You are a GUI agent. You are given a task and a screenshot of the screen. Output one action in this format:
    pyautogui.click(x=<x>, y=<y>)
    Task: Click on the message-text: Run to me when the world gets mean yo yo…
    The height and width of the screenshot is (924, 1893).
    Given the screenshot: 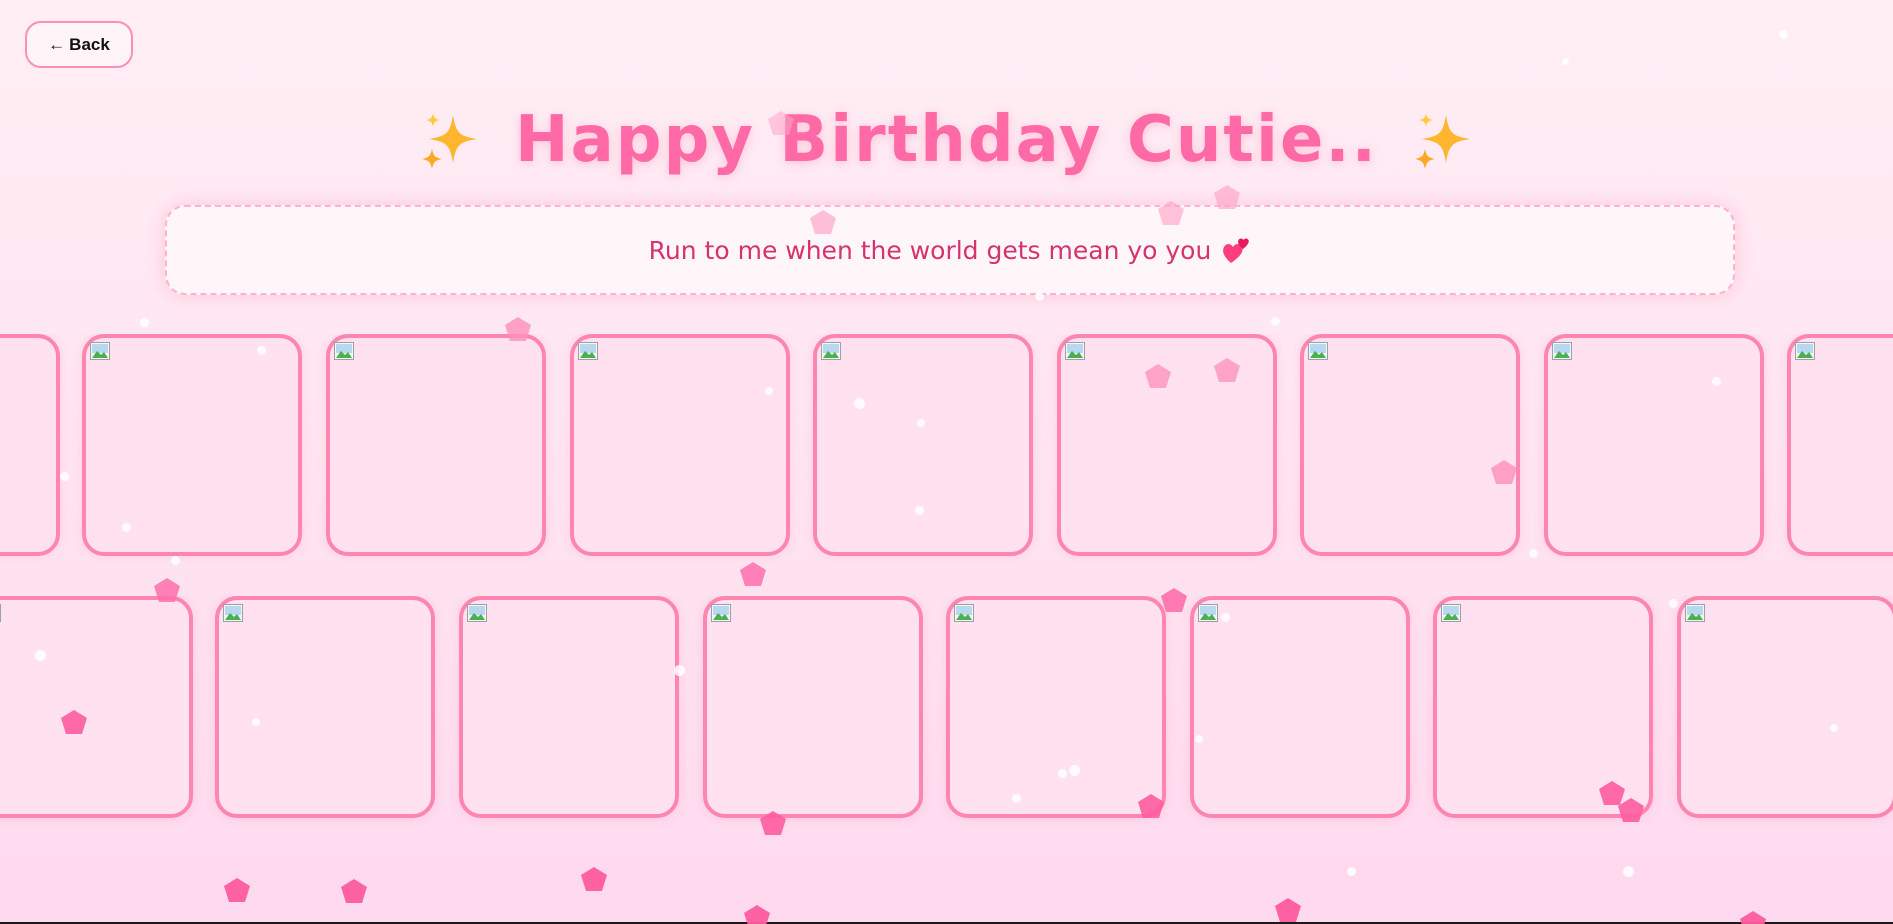 What is the action you would take?
    pyautogui.click(x=930, y=250)
    